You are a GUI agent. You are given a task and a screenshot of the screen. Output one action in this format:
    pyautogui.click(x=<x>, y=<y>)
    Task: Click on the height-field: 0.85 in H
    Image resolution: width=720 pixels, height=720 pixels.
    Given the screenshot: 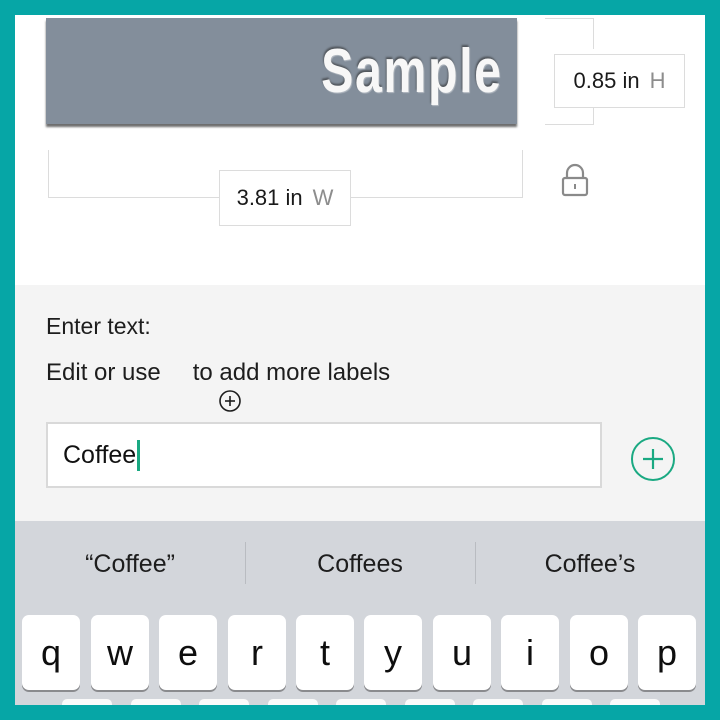 What is the action you would take?
    pyautogui.click(x=619, y=81)
    